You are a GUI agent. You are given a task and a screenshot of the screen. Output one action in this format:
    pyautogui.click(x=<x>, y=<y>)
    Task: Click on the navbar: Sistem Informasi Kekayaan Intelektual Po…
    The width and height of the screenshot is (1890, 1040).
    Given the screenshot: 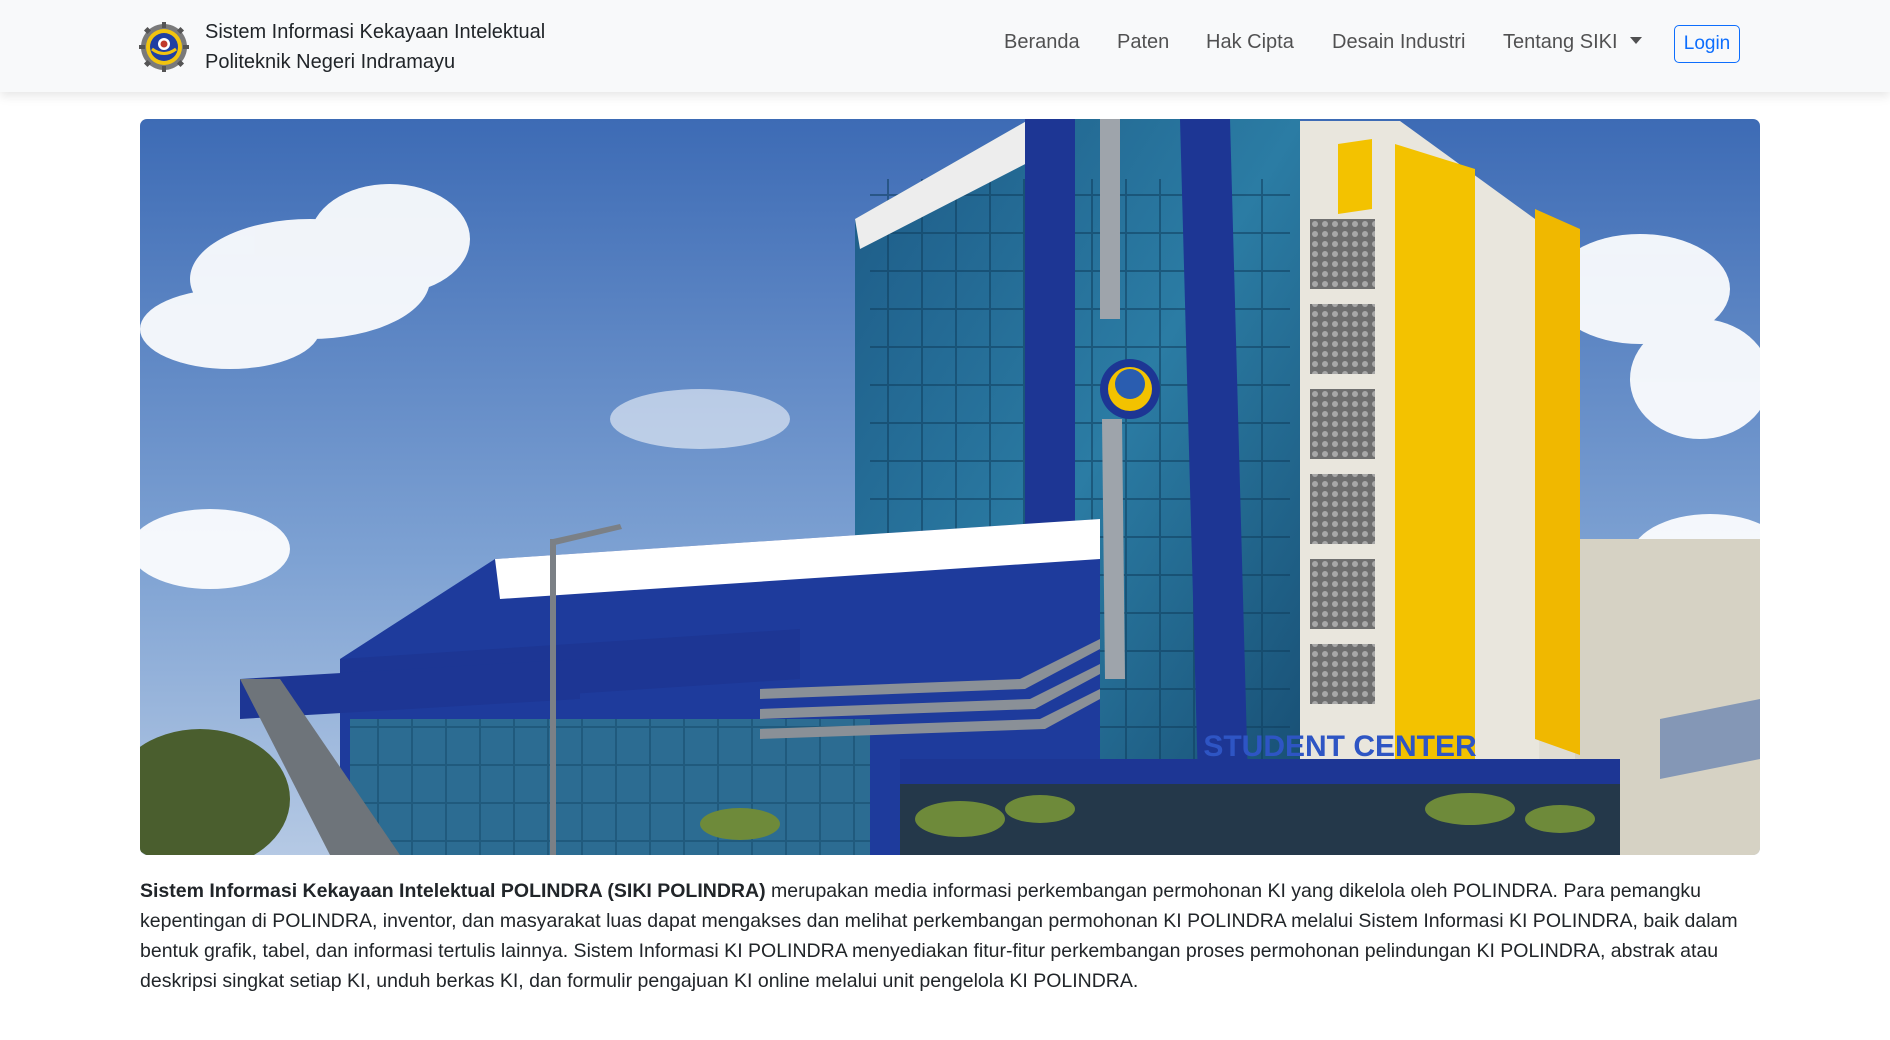 What is the action you would take?
    pyautogui.click(x=945, y=46)
    